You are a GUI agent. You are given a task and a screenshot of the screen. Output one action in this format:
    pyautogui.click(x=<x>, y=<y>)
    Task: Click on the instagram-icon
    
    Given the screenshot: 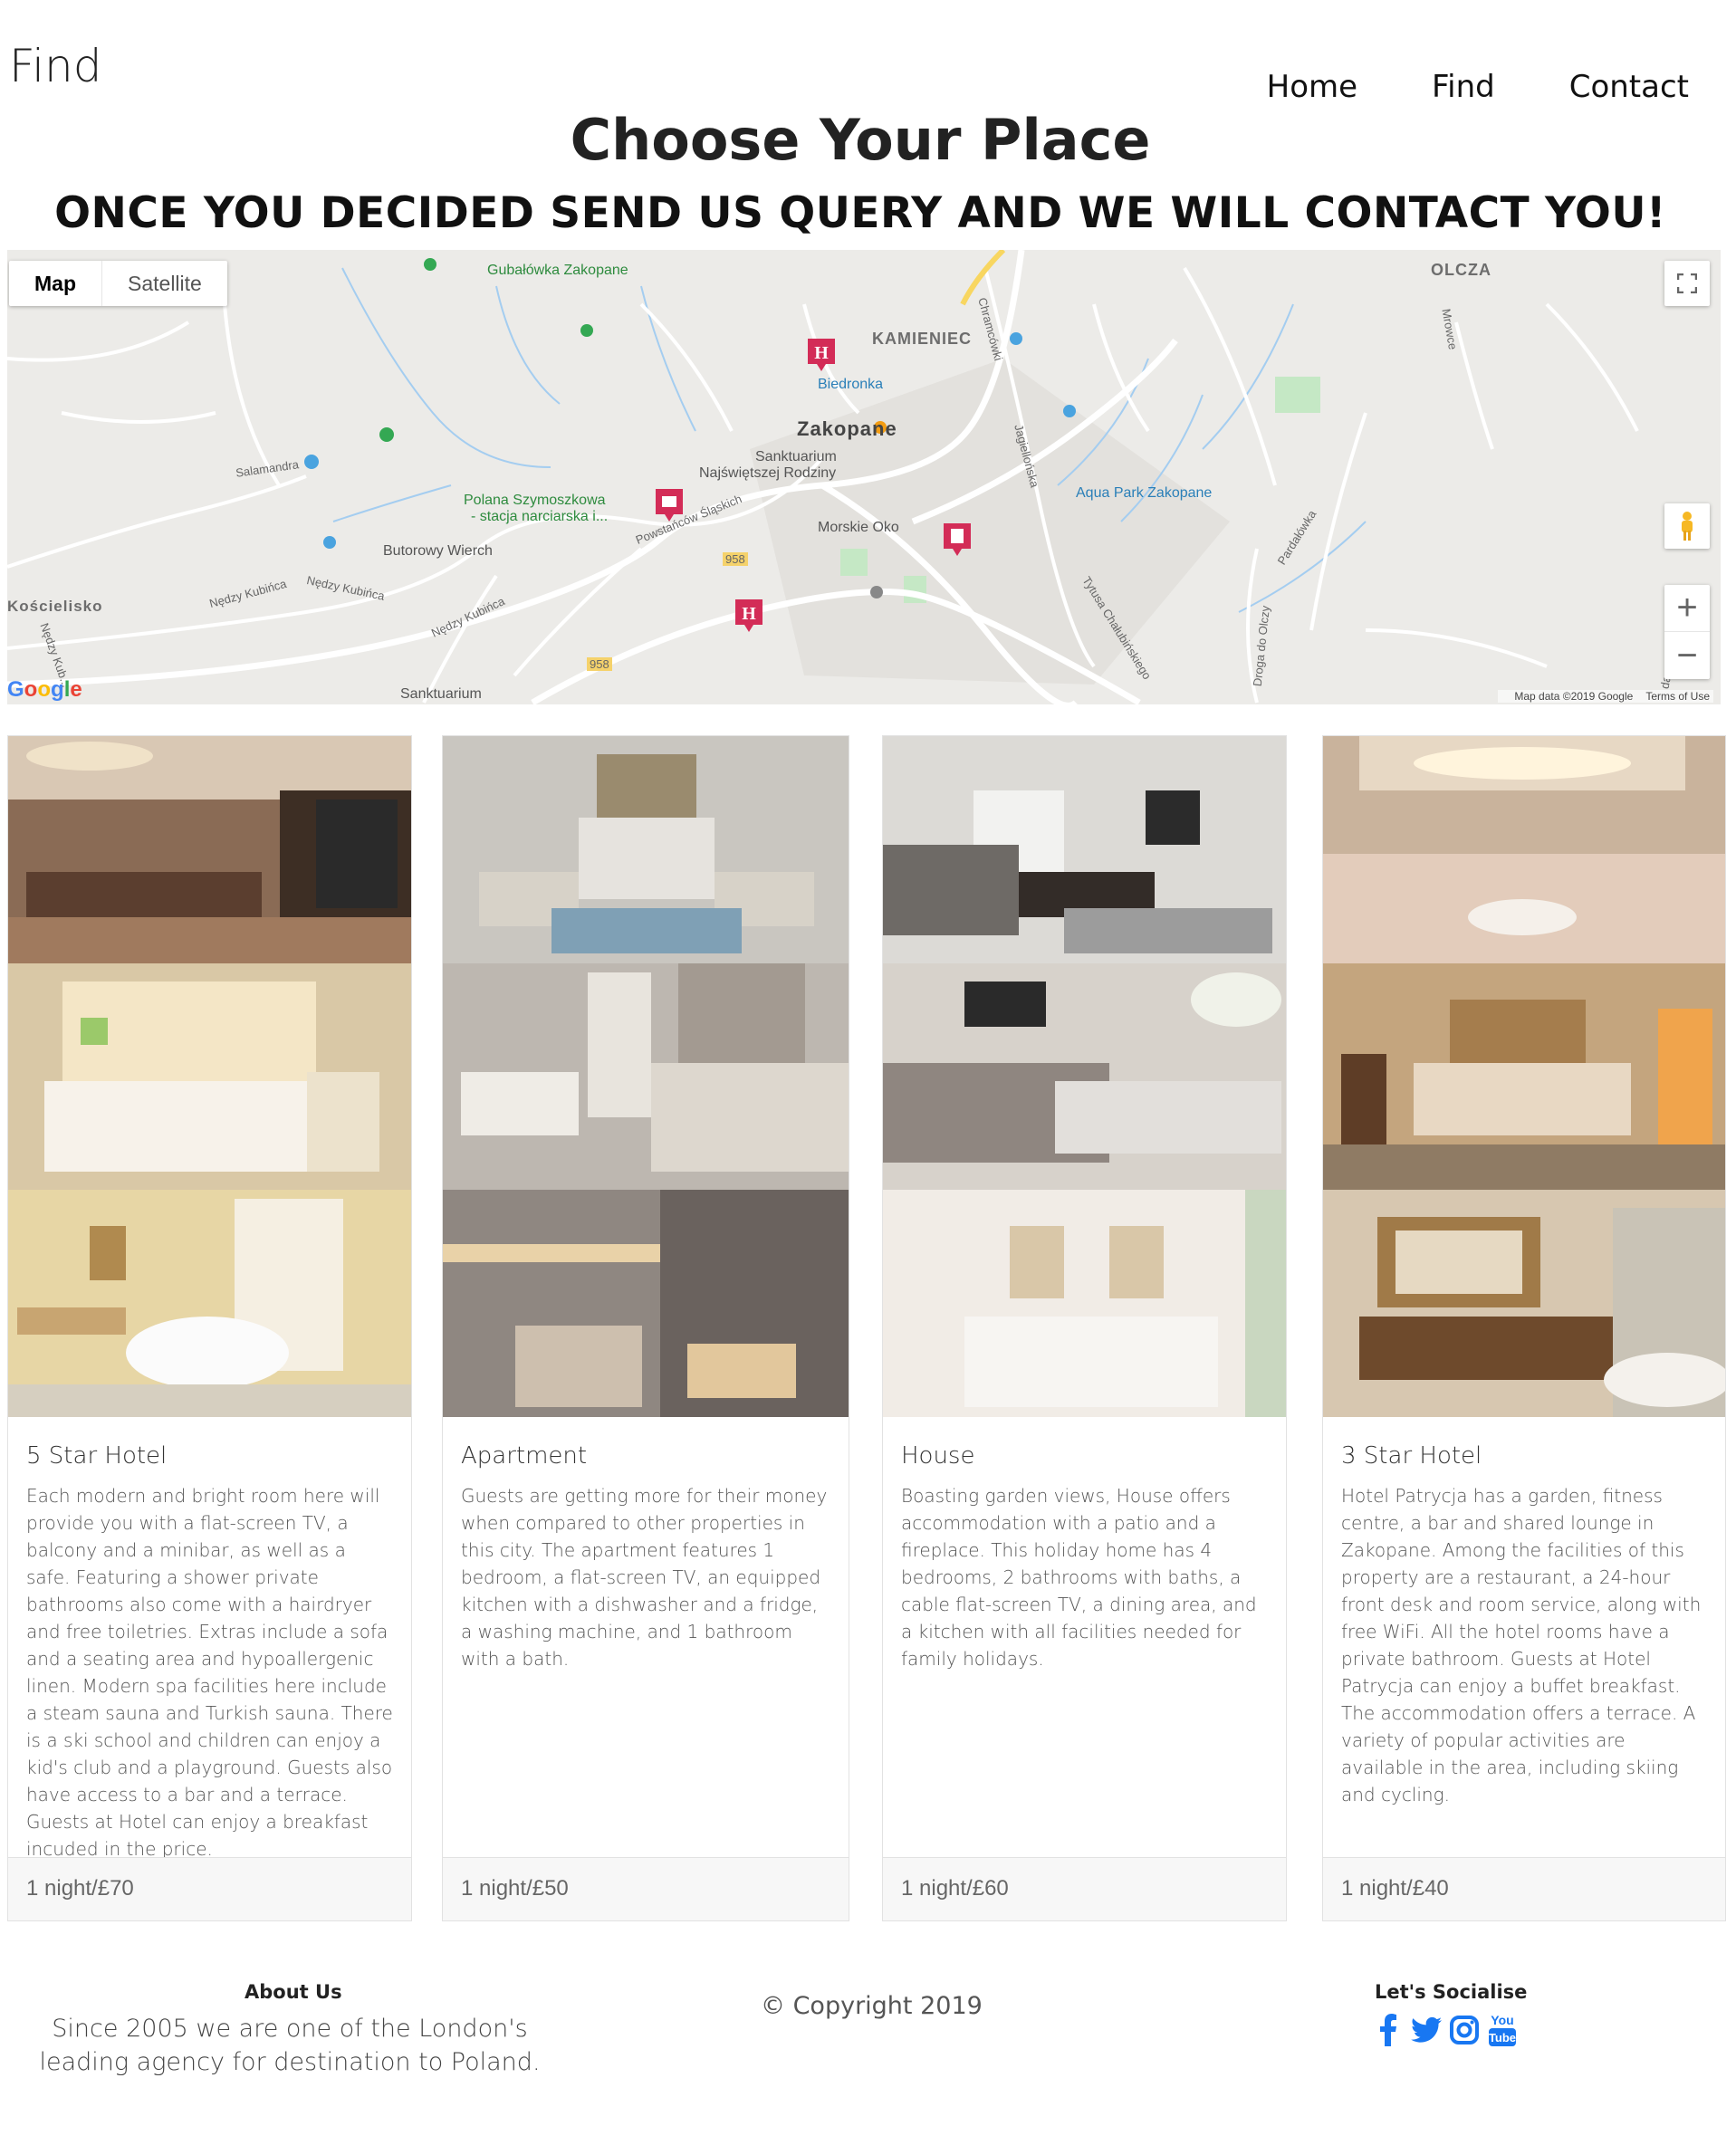 What is the action you would take?
    pyautogui.click(x=1464, y=2030)
    